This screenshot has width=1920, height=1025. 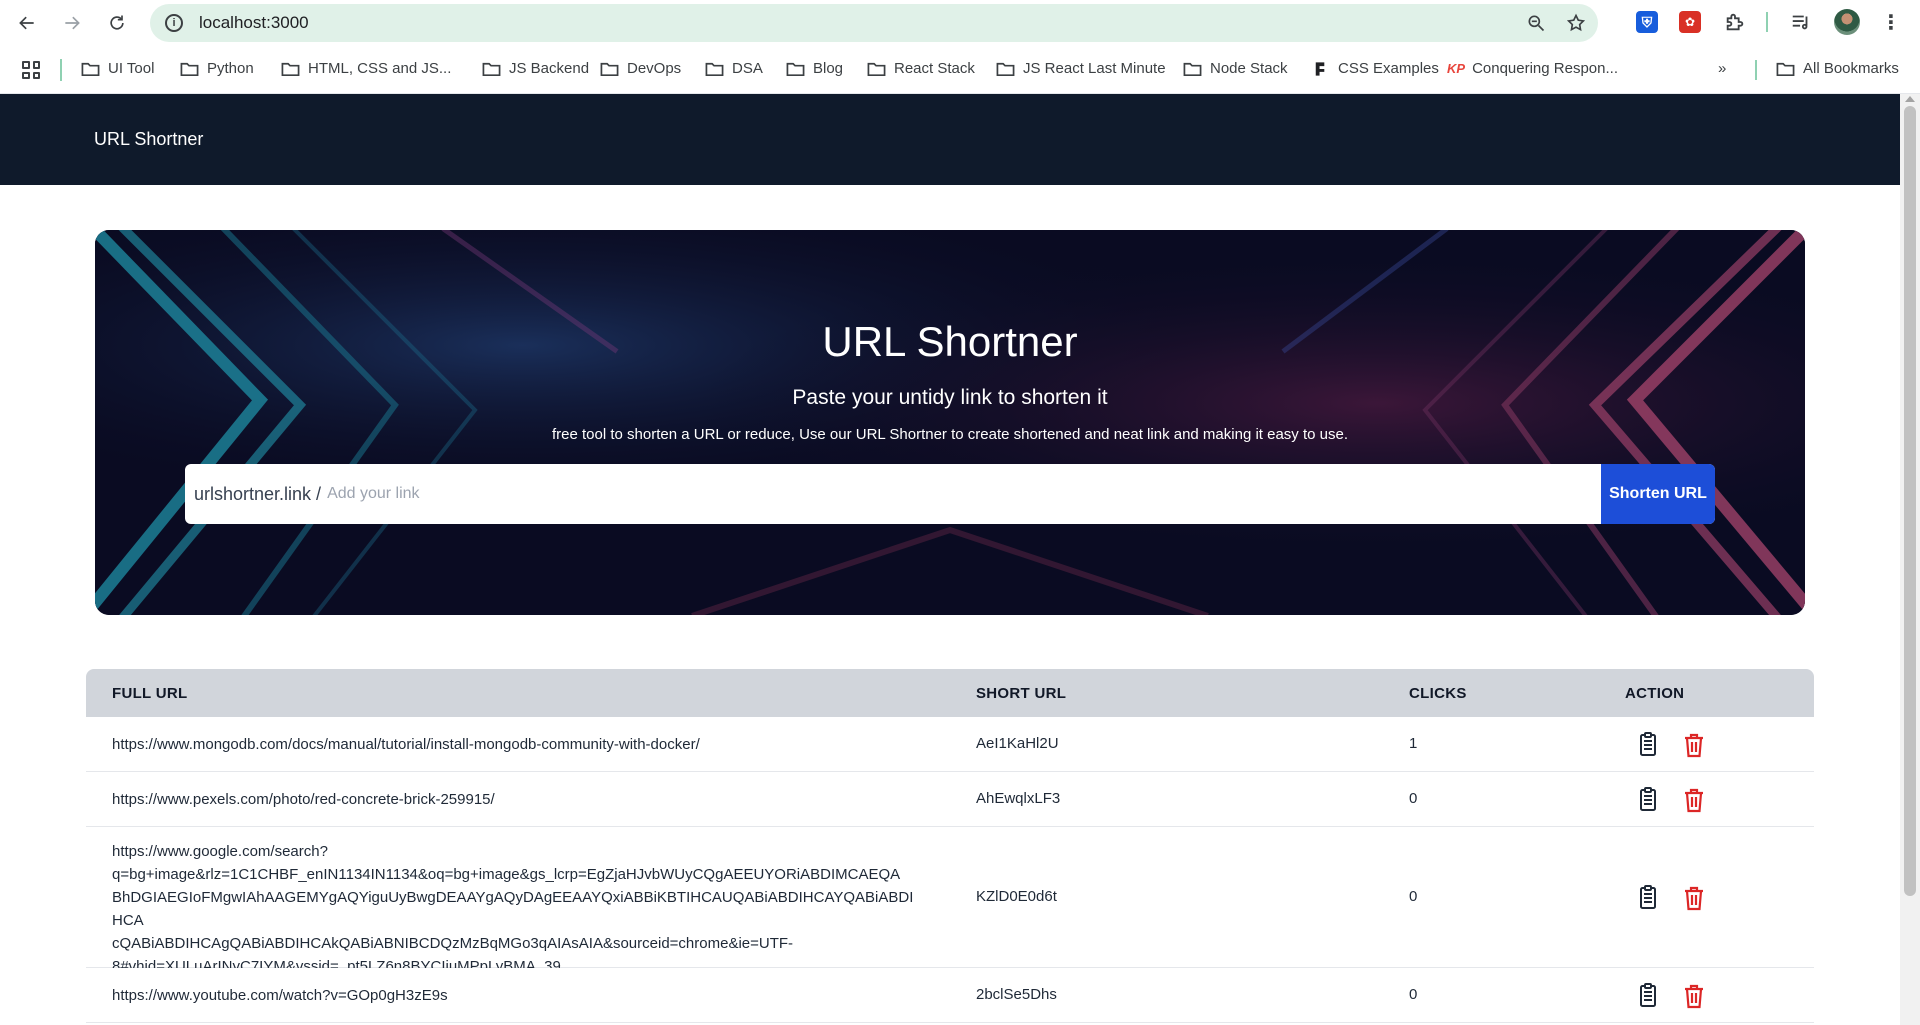 I want to click on bookmark-item: JS Backend, so click(x=535, y=68).